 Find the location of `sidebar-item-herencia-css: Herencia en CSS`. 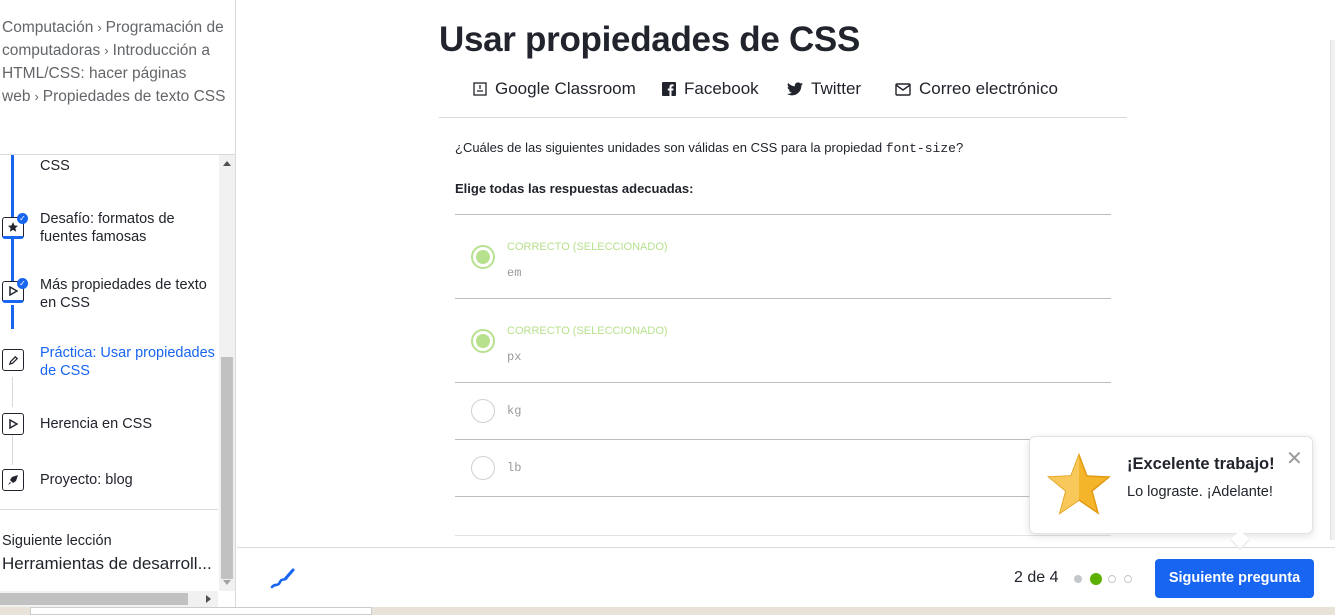

sidebar-item-herencia-css: Herencia en CSS is located at coordinates (109, 426).